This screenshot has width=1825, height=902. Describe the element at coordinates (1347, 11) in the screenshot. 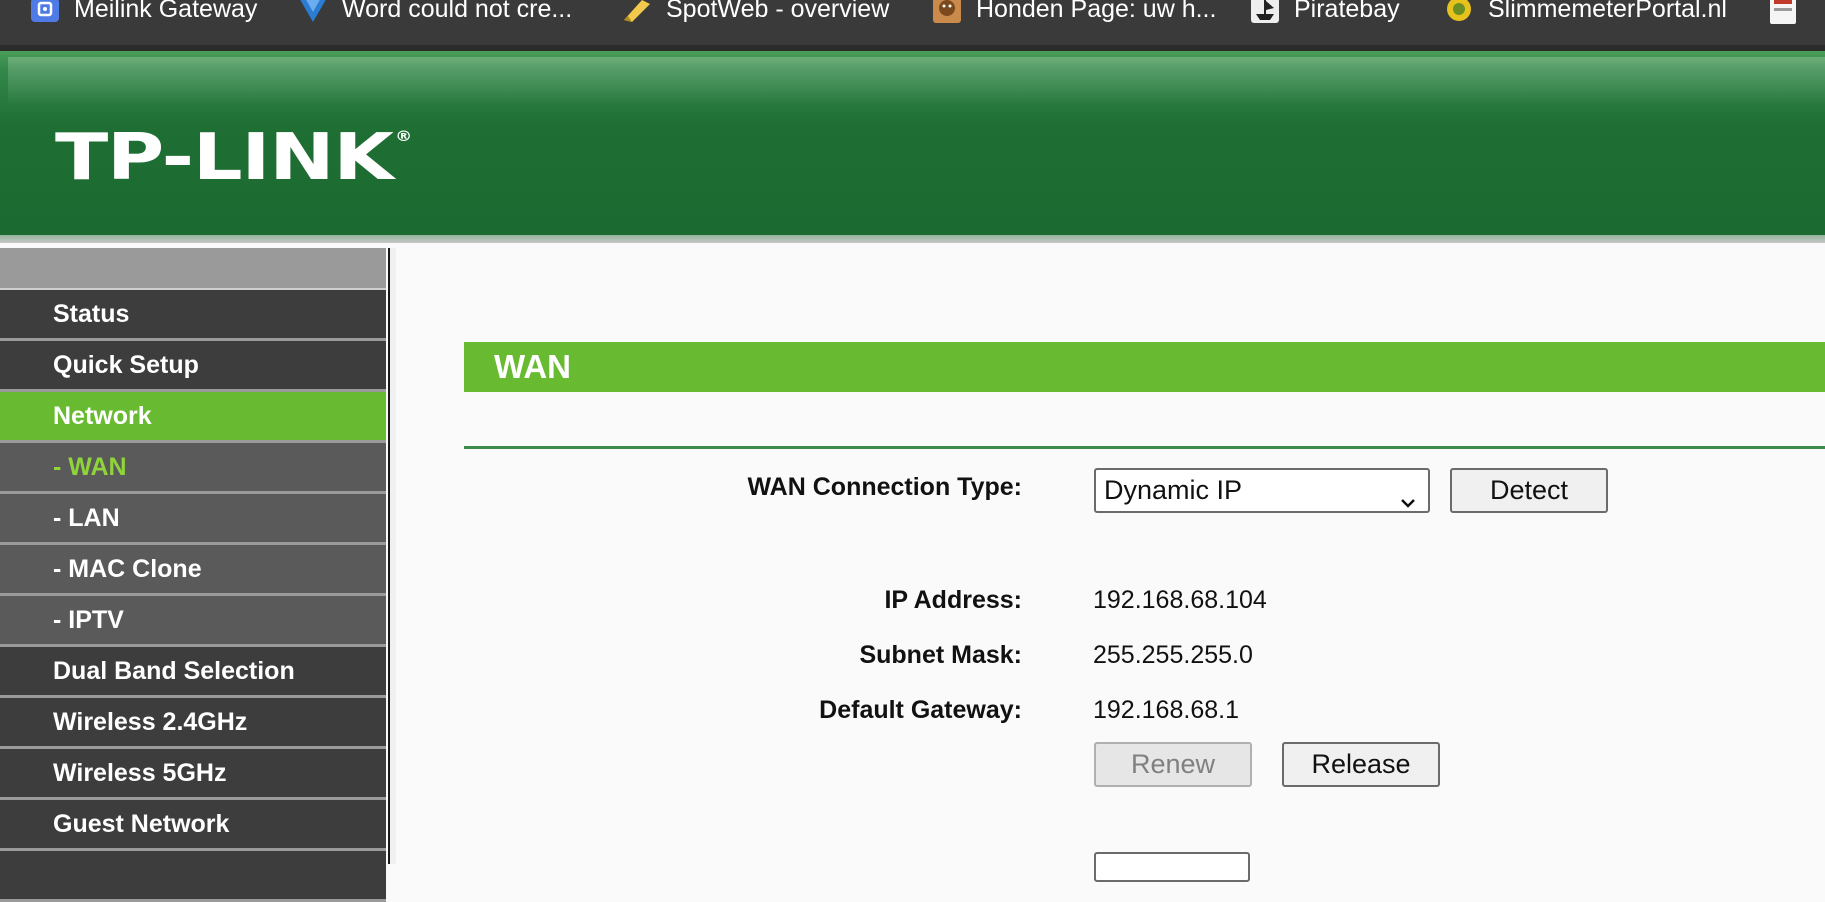

I see `bookmark-label: Piratebay` at that location.